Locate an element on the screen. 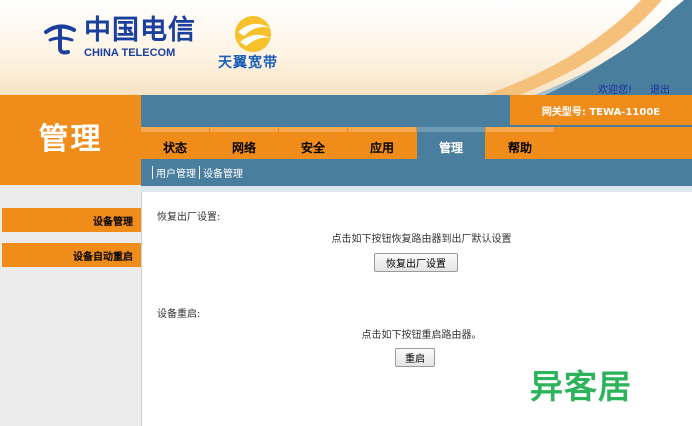 Image resolution: width=692 pixels, height=426 pixels. sidebar-item-device-management: 设备管理 is located at coordinates (71, 220).